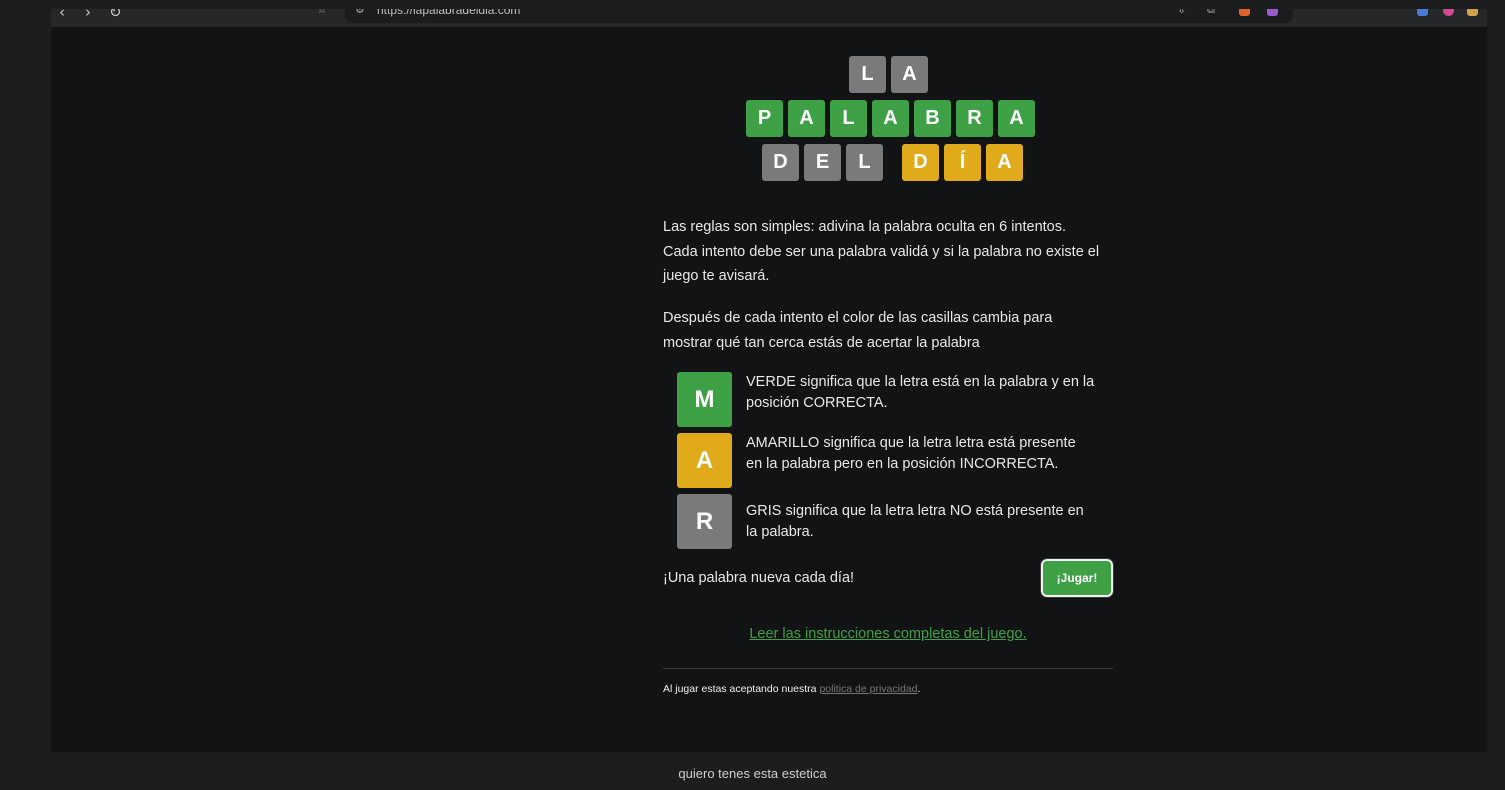 This screenshot has height=790, width=1505. I want to click on url-text: https://lapalabradeldia.com, so click(449, 13).